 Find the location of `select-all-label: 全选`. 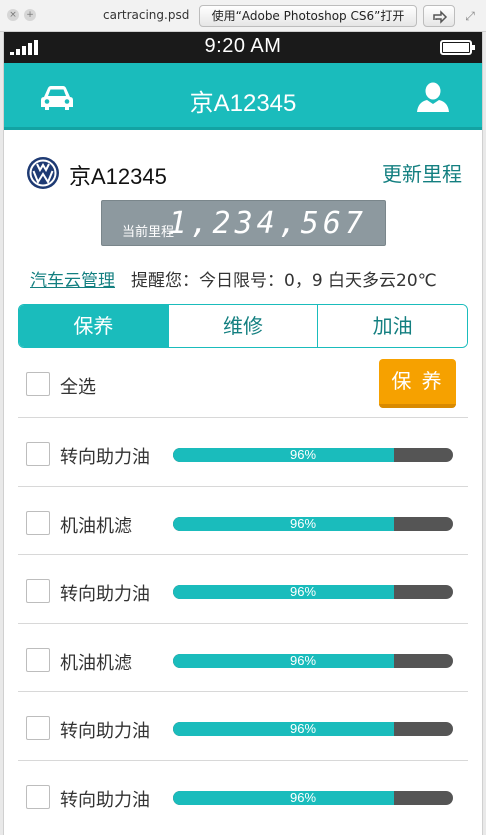

select-all-label: 全选 is located at coordinates (78, 387).